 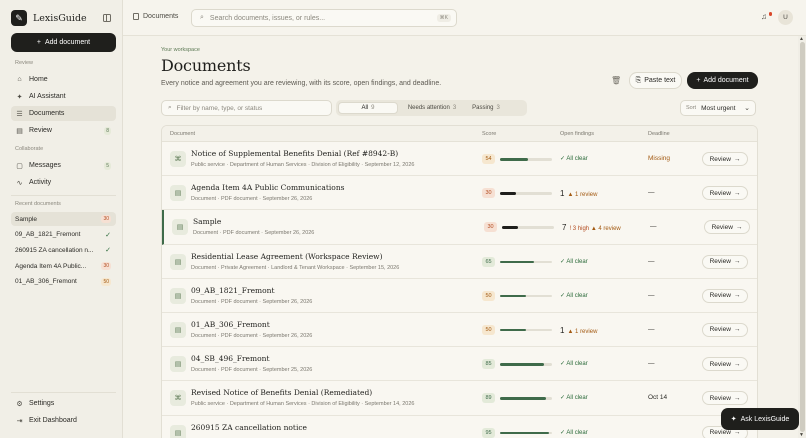 I want to click on add-document-button: + Add document, so click(x=722, y=80).